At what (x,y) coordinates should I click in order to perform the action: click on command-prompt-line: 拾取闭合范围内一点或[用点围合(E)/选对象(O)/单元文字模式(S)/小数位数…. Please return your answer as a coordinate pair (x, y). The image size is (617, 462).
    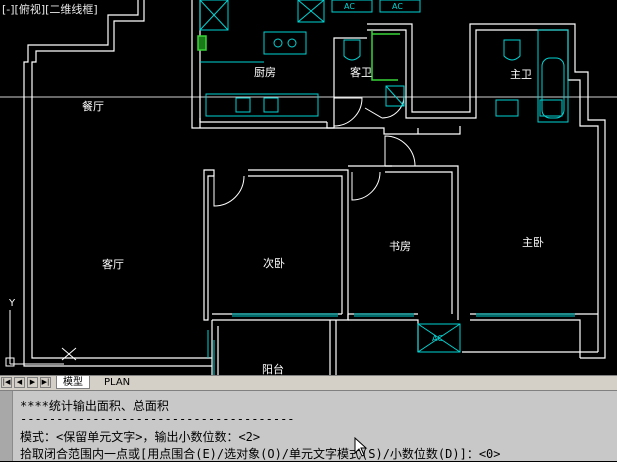
    Looking at the image, I should click on (260, 453).